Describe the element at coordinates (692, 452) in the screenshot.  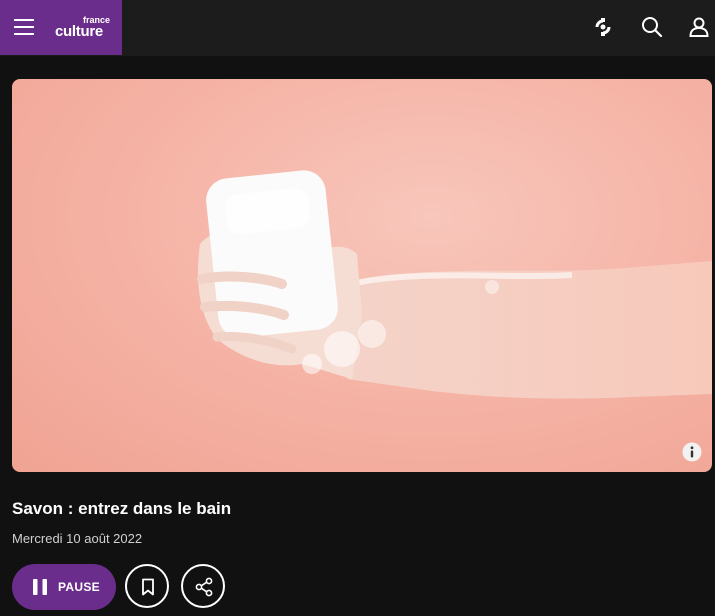
I see `image-info-icon` at that location.